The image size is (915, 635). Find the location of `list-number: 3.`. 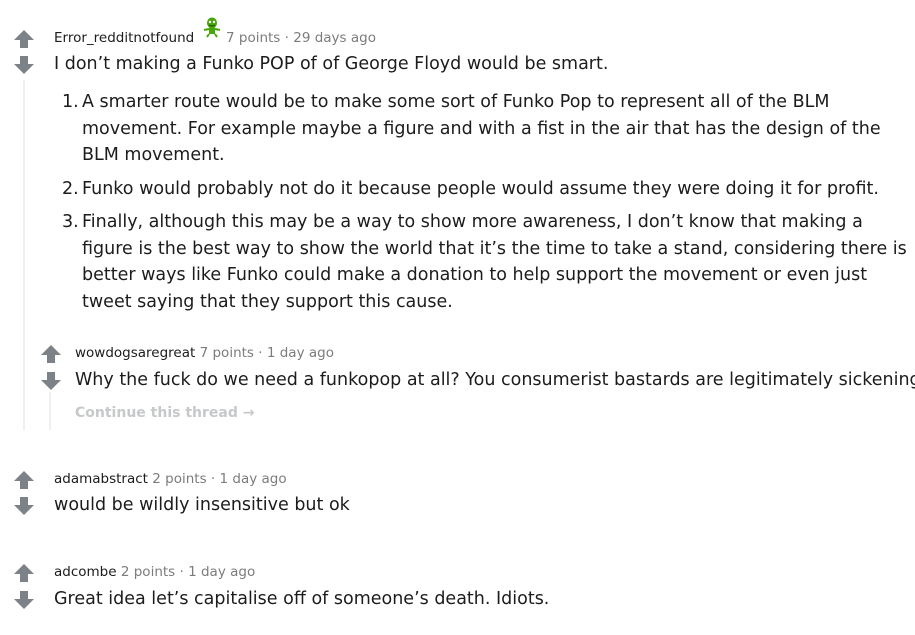

list-number: 3. is located at coordinates (70, 222).